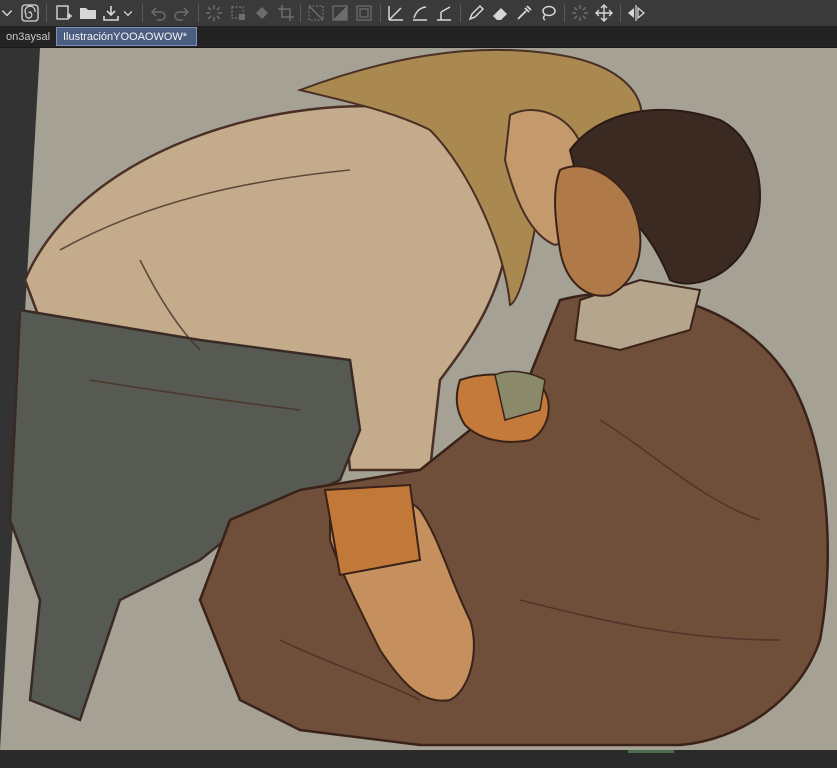 The width and height of the screenshot is (837, 768). What do you see at coordinates (364, 13) in the screenshot?
I see `border-icon` at bounding box center [364, 13].